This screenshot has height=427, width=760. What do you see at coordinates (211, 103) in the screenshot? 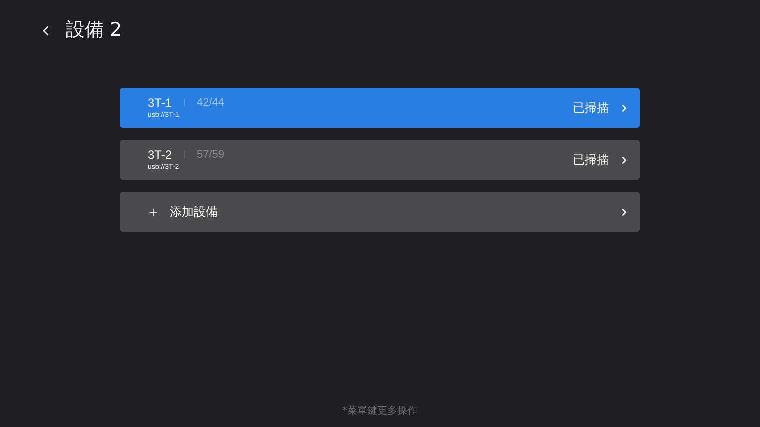
I see `scan-count: 42/44` at bounding box center [211, 103].